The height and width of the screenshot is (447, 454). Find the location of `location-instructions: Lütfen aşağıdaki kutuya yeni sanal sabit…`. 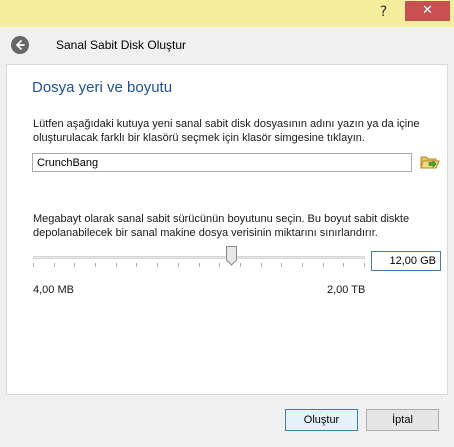

location-instructions: Lütfen aşağıdaki kutuya yeni sanal sabit… is located at coordinates (226, 131).